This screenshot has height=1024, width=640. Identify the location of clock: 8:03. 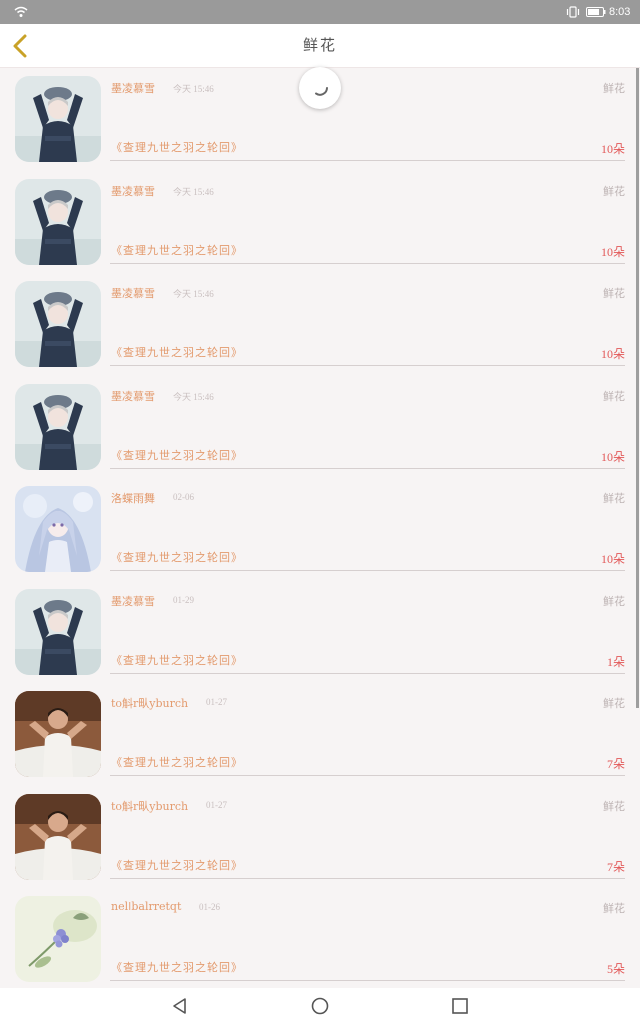
(620, 12).